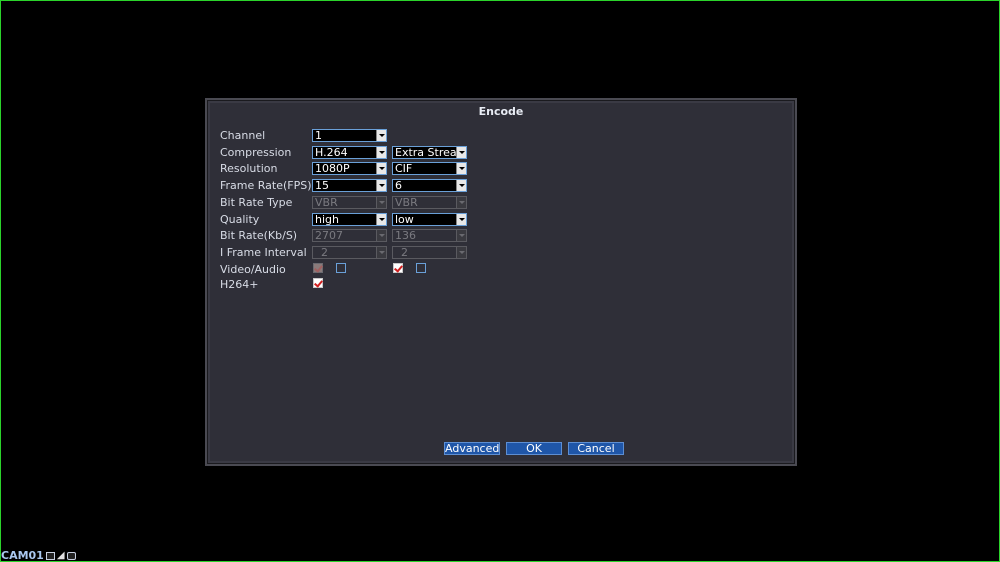 The width and height of the screenshot is (1000, 562). Describe the element at coordinates (71, 555) in the screenshot. I see `camera-icon` at that location.